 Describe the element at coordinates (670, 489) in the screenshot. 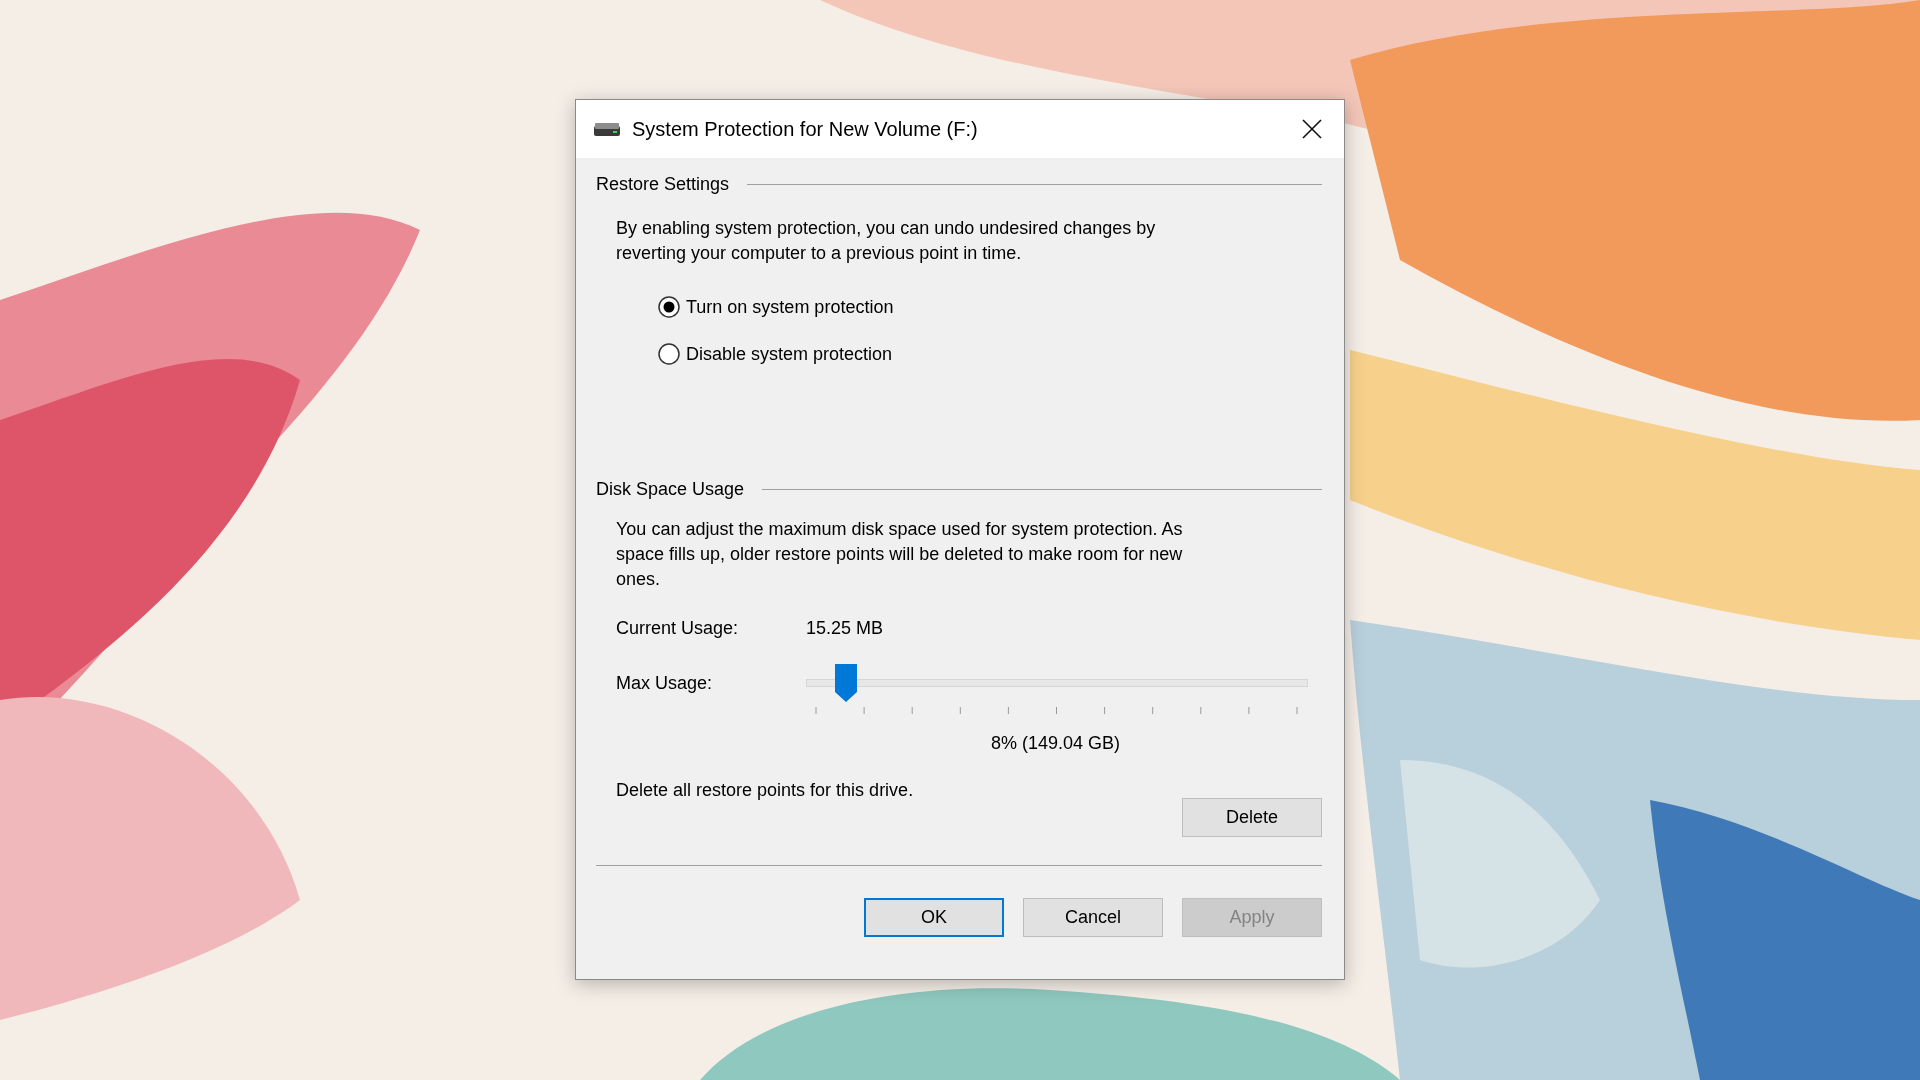

I see `group-heading: Disk Space Usage` at that location.